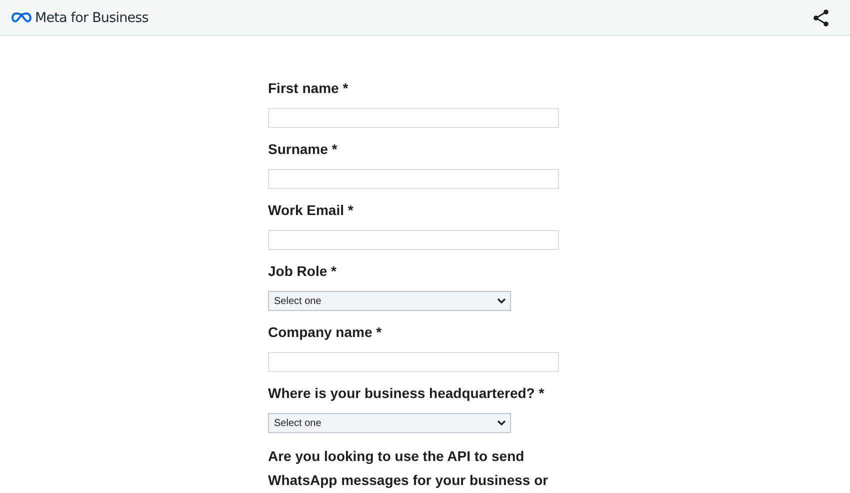  Describe the element at coordinates (325, 332) in the screenshot. I see `field-label: Company name *` at that location.